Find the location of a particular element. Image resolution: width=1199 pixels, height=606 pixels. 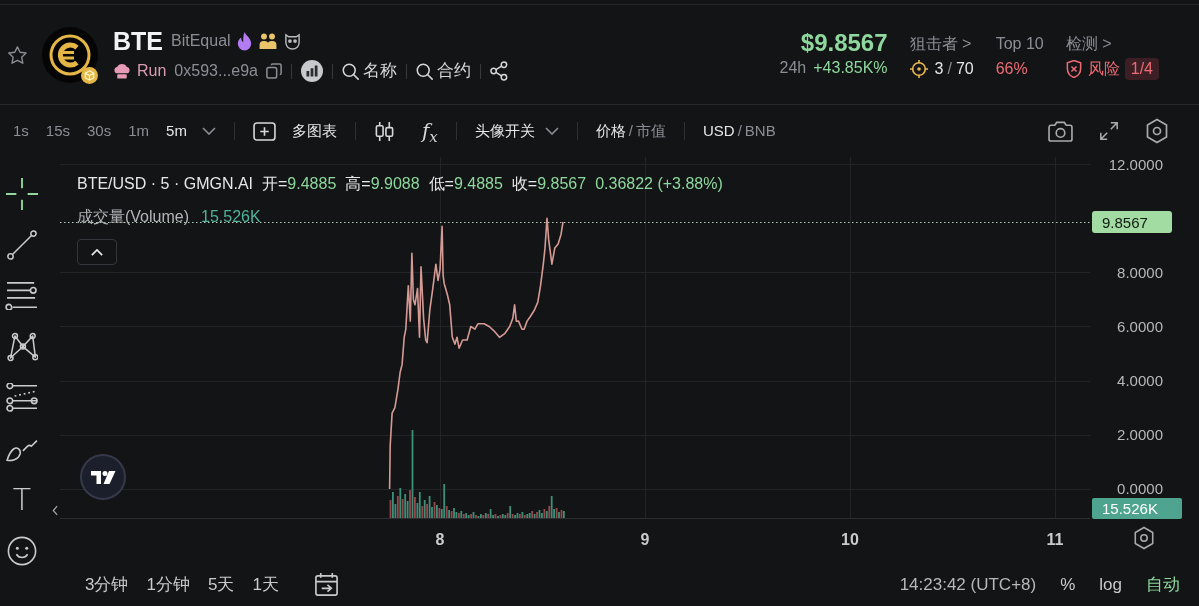

token-symbol: BTE is located at coordinates (138, 41).